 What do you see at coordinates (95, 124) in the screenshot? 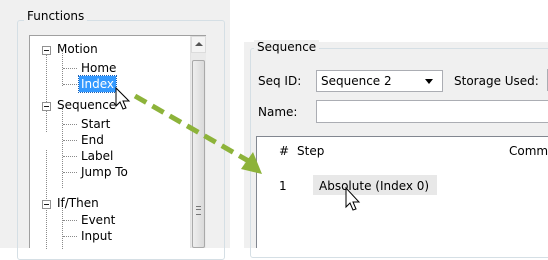
I see `tree-item-start: Start` at bounding box center [95, 124].